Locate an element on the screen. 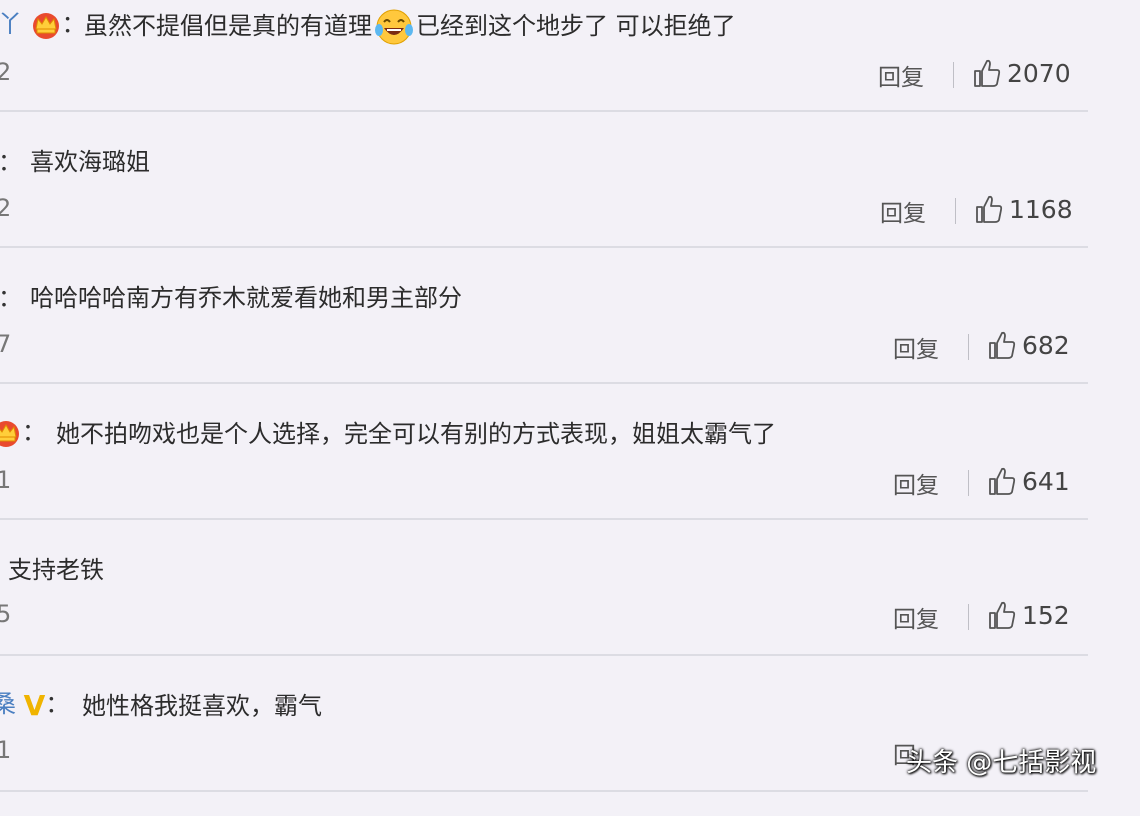 The image size is (1140, 816). comment-text: 她不拍吻戏也是个人选择，完全可以有别的方式表现，姐姐太霸气了 is located at coordinates (416, 434).